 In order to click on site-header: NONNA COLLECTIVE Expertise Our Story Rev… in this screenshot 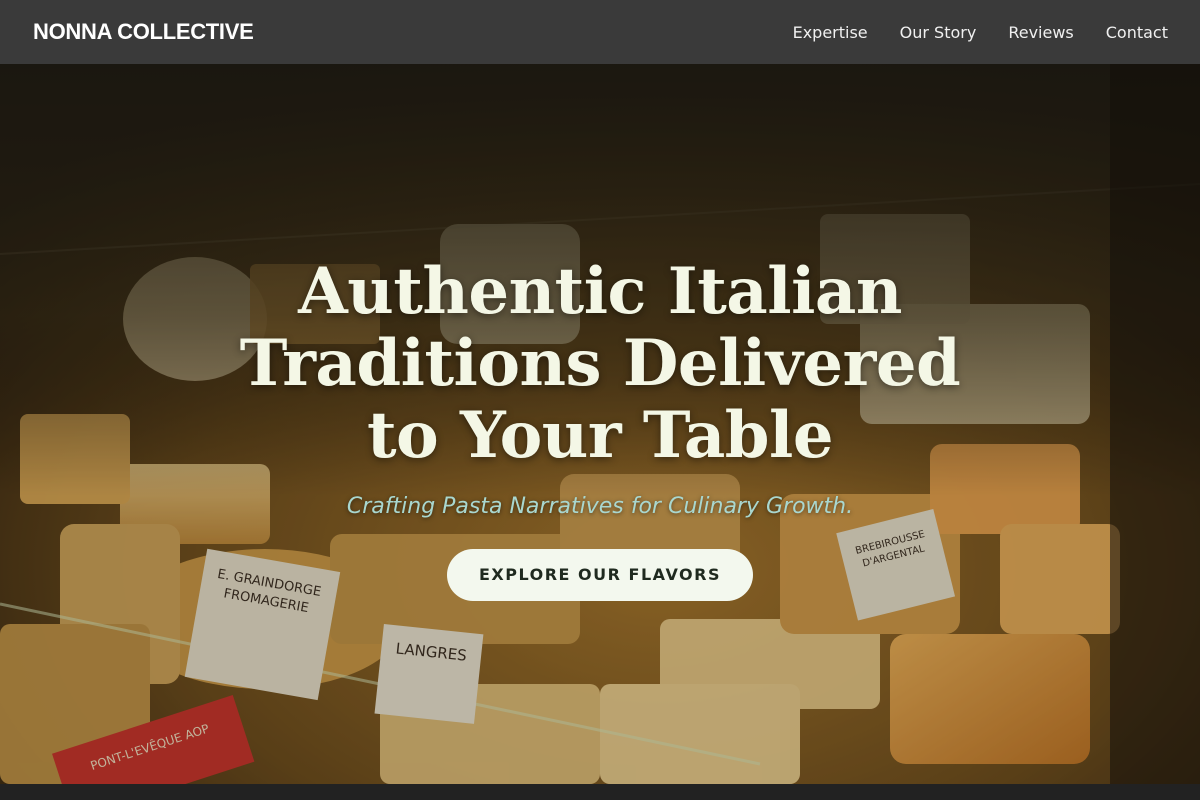, I will do `click(600, 32)`.